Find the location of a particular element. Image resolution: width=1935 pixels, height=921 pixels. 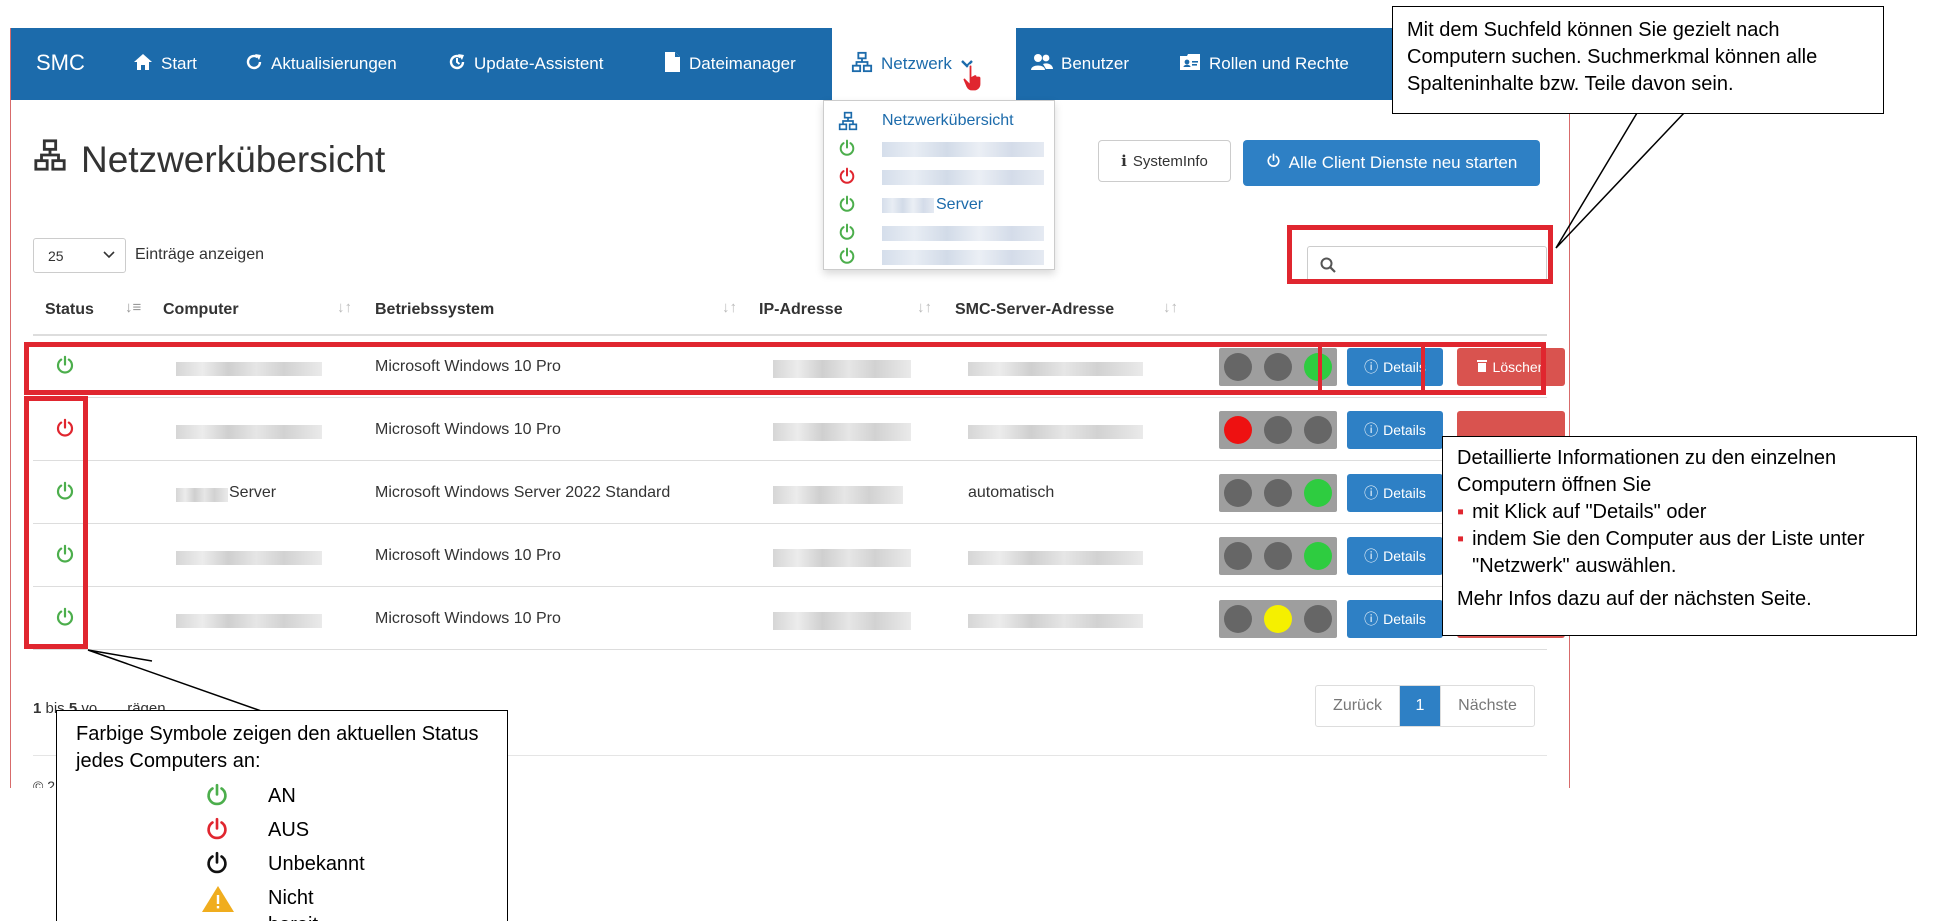

server-address-cell: automatisch is located at coordinates (1011, 492).